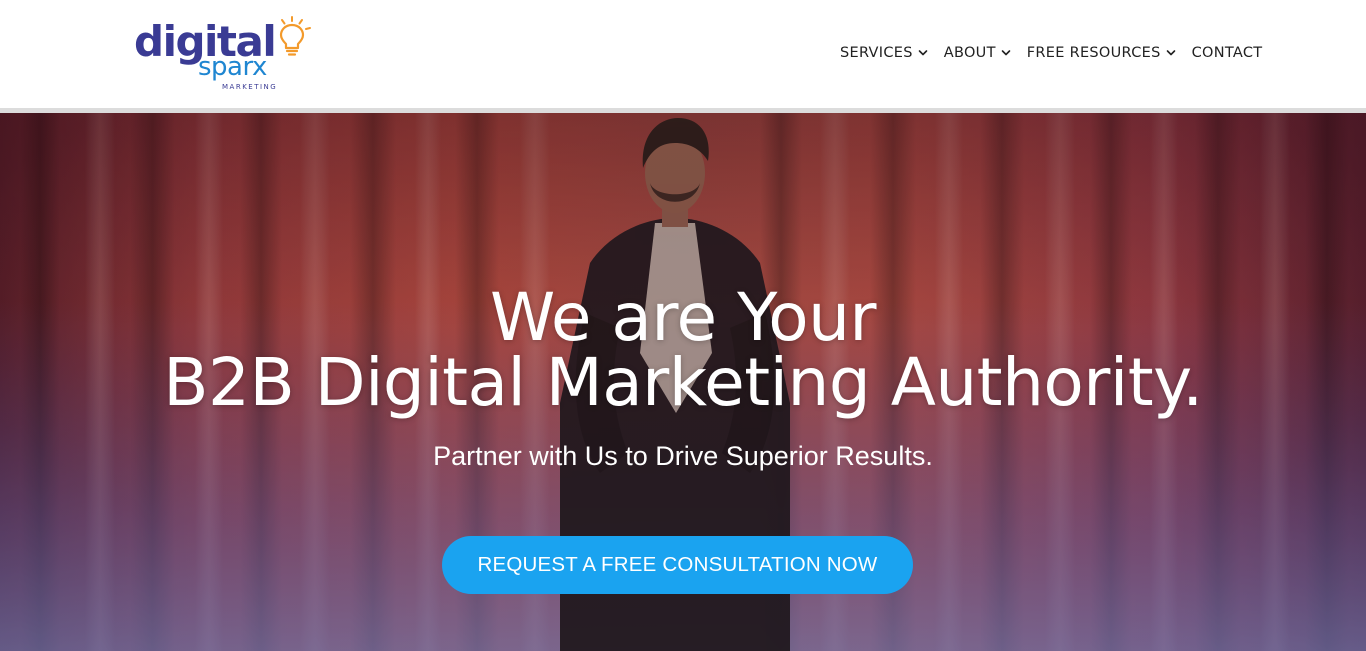  I want to click on logo-text-sparx: sparx, so click(232, 67).